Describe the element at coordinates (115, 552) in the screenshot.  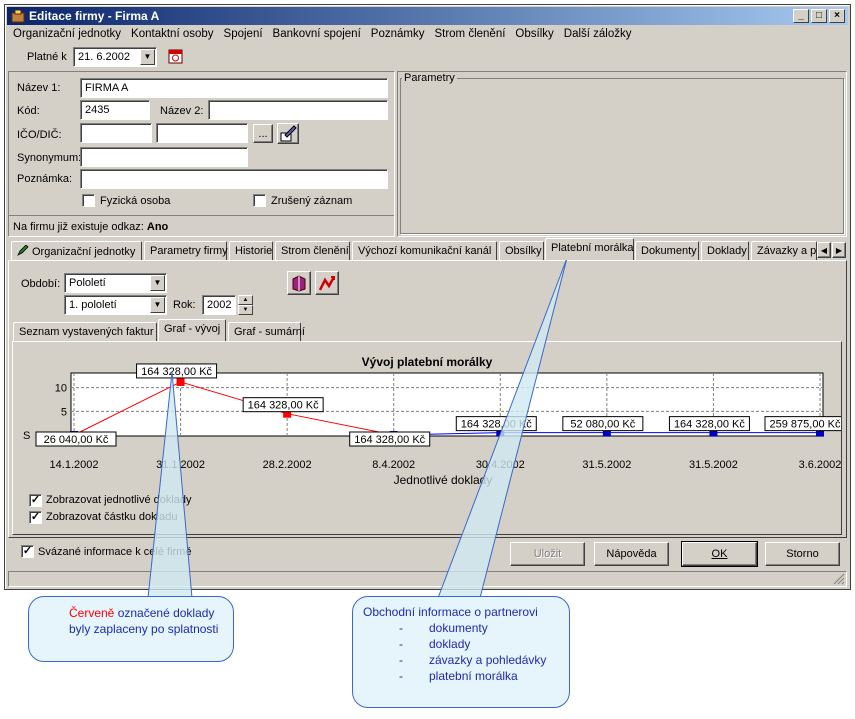
I see `linked-info-label: Svázané informace k celé firmě` at that location.